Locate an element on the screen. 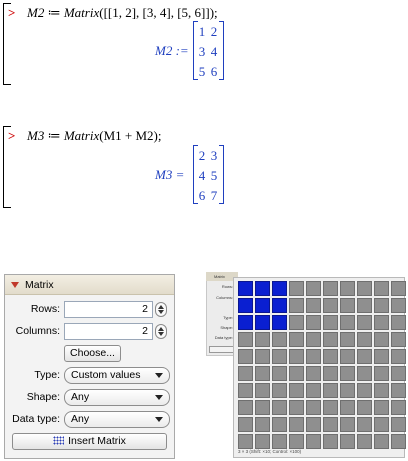  insert-matrix-button: Insert Matrix is located at coordinates (89, 441).